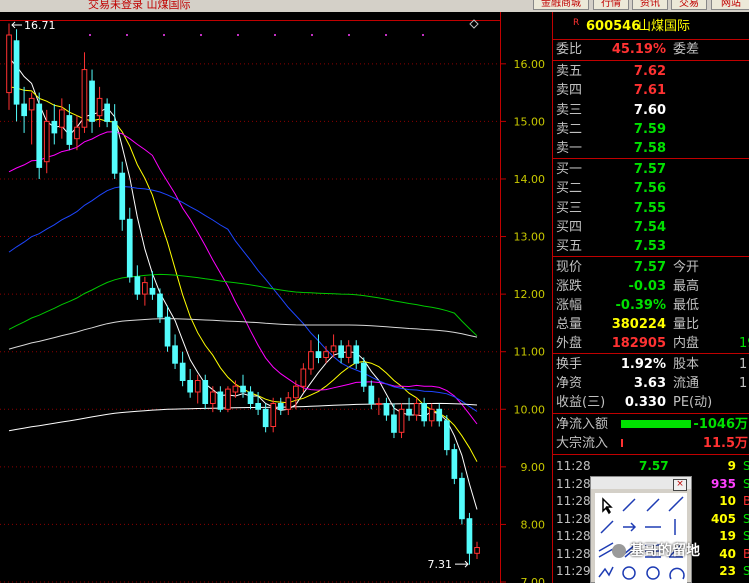 This screenshot has width=749, height=583. Describe the element at coordinates (651, 246) in the screenshot. I see `bid-row: 买五 7.53` at that location.